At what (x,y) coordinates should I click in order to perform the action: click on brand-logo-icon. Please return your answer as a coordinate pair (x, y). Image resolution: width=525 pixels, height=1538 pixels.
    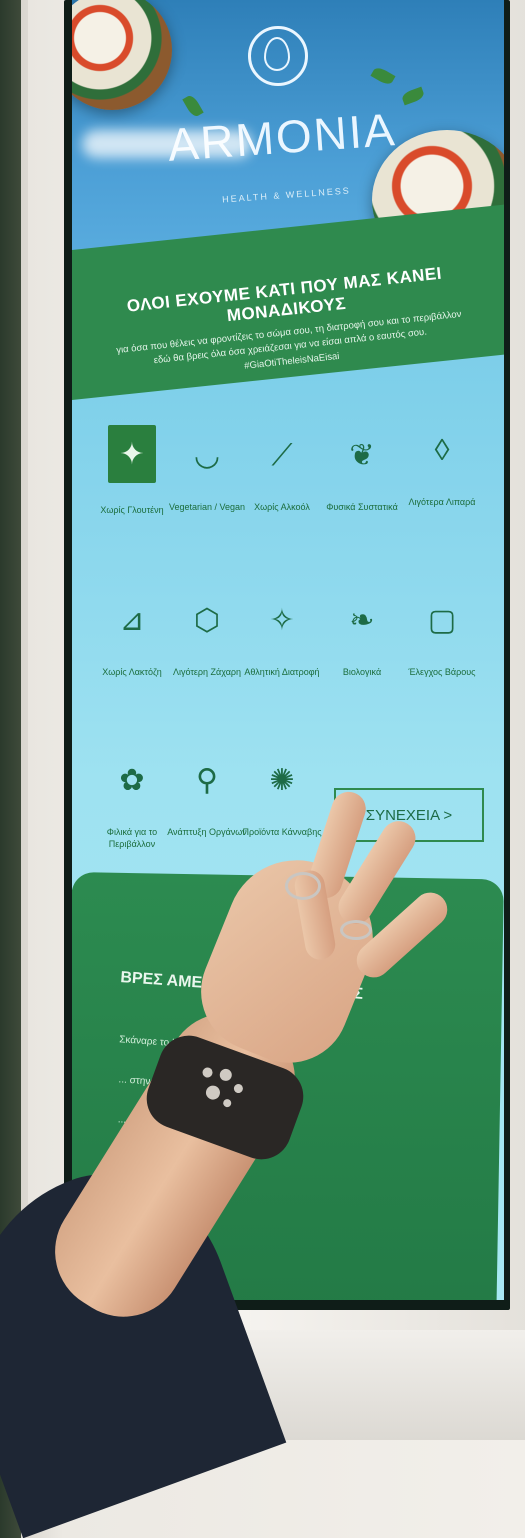
    Looking at the image, I should click on (278, 56).